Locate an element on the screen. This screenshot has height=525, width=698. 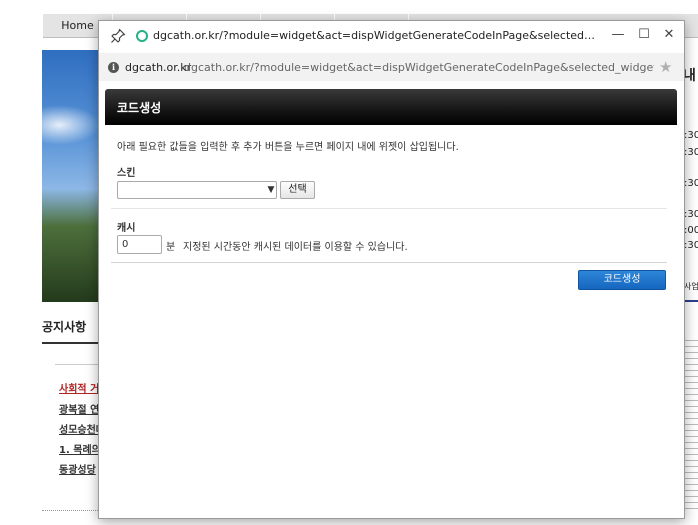
notice-separator is located at coordinates (76, 364).